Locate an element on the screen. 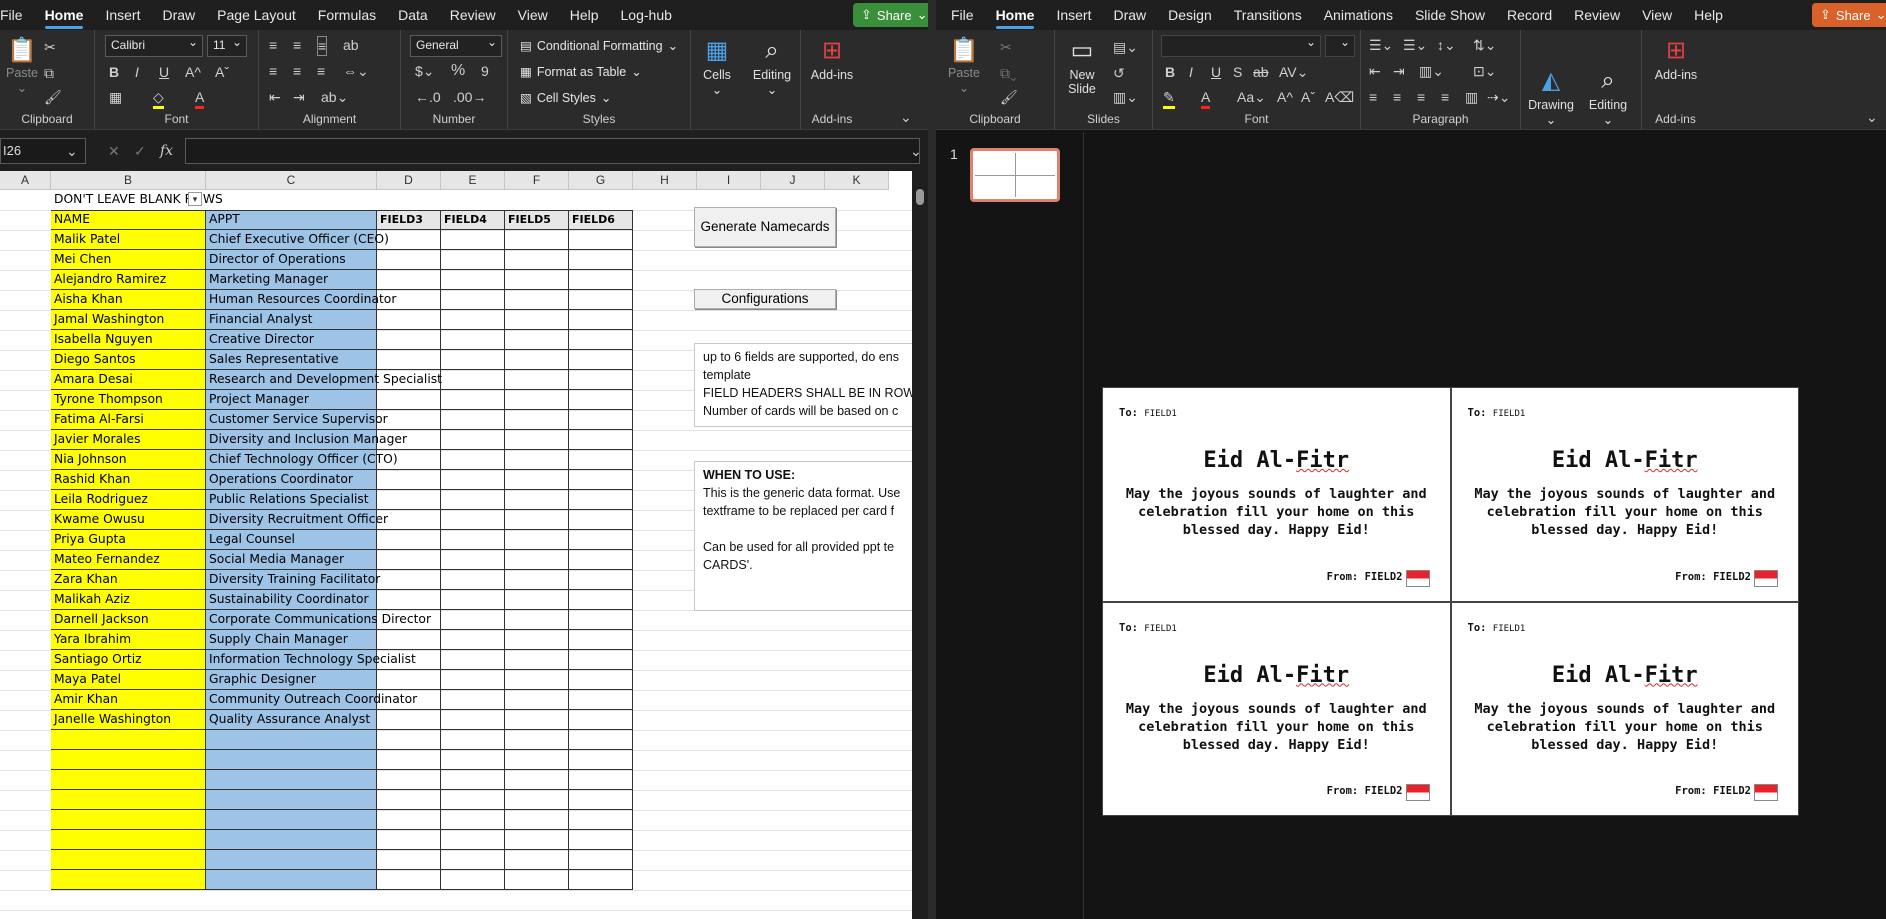 This screenshot has height=919, width=1886. increase-indent-icon: ⇥ is located at coordinates (1399, 71).